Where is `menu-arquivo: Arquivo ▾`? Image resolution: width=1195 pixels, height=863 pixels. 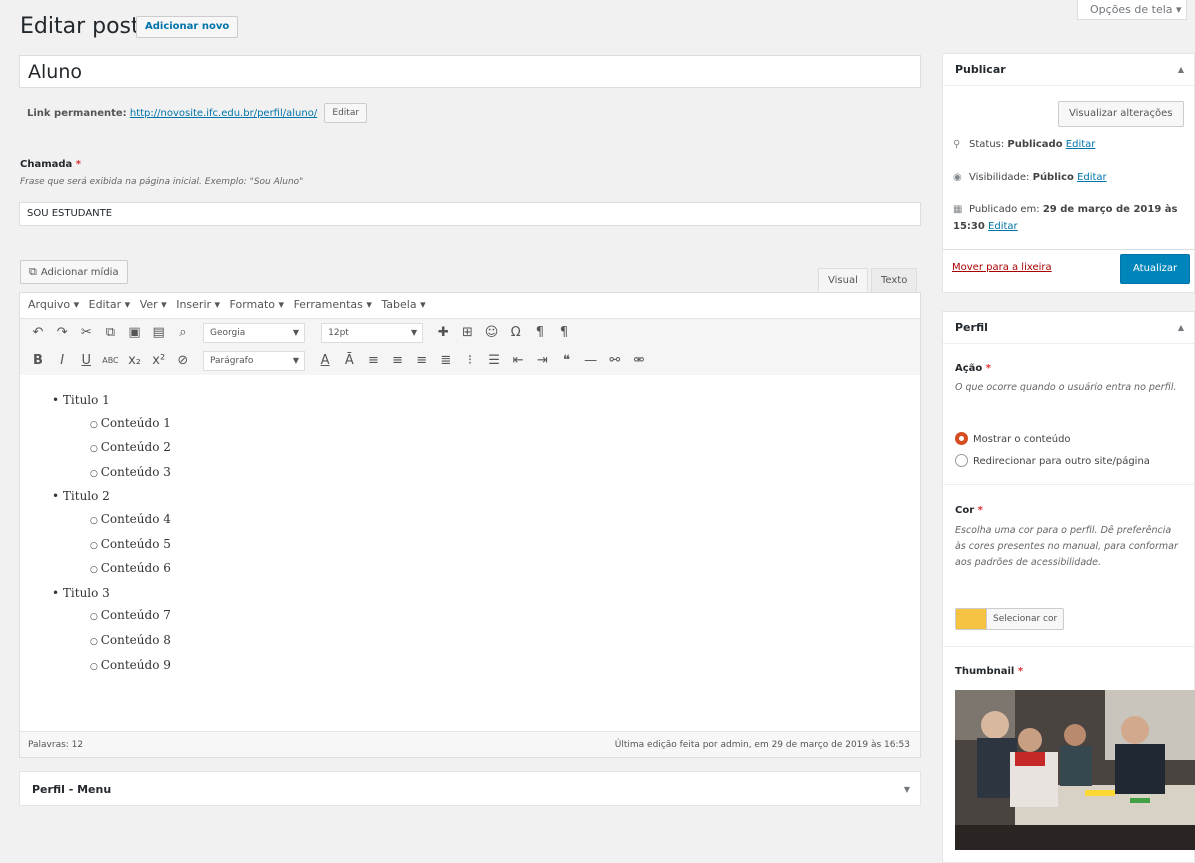
menu-arquivo: Arquivo ▾ is located at coordinates (53, 304).